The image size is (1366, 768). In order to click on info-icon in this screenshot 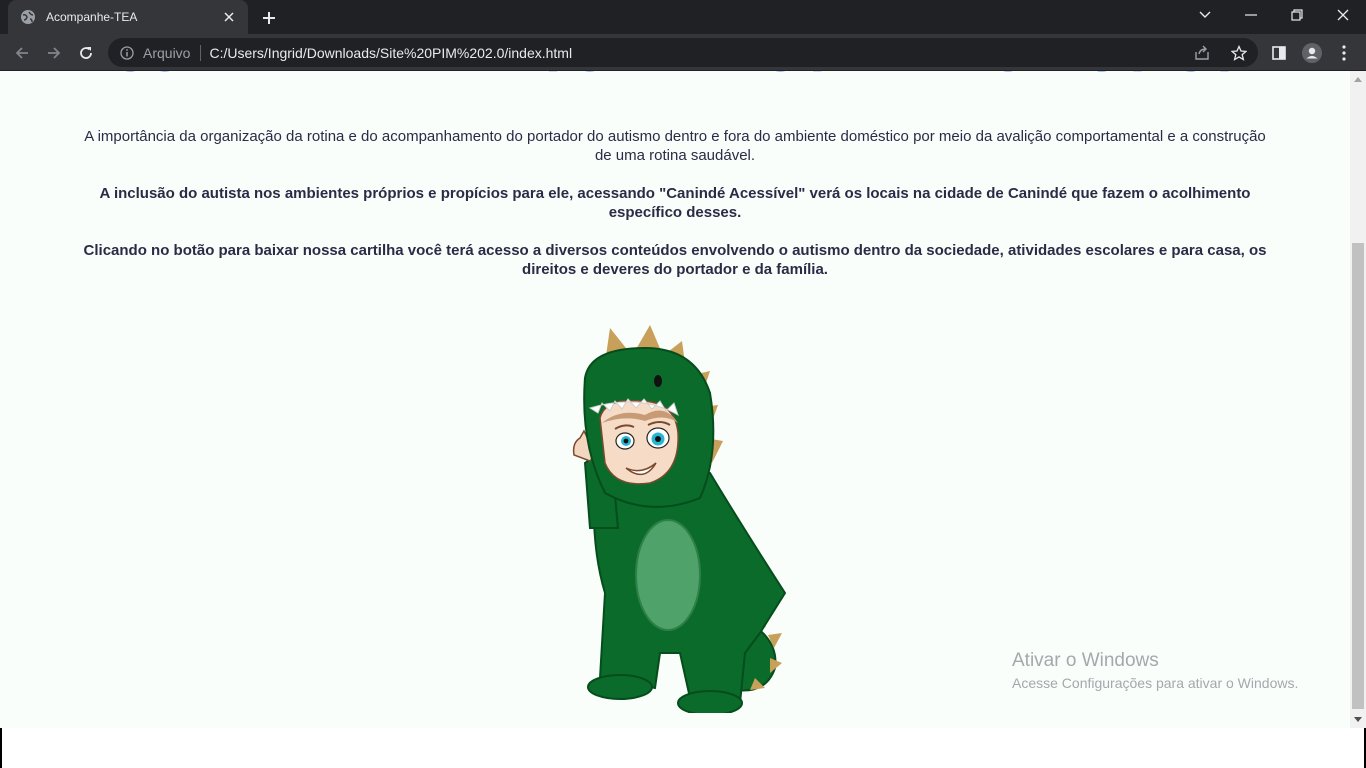, I will do `click(127, 53)`.